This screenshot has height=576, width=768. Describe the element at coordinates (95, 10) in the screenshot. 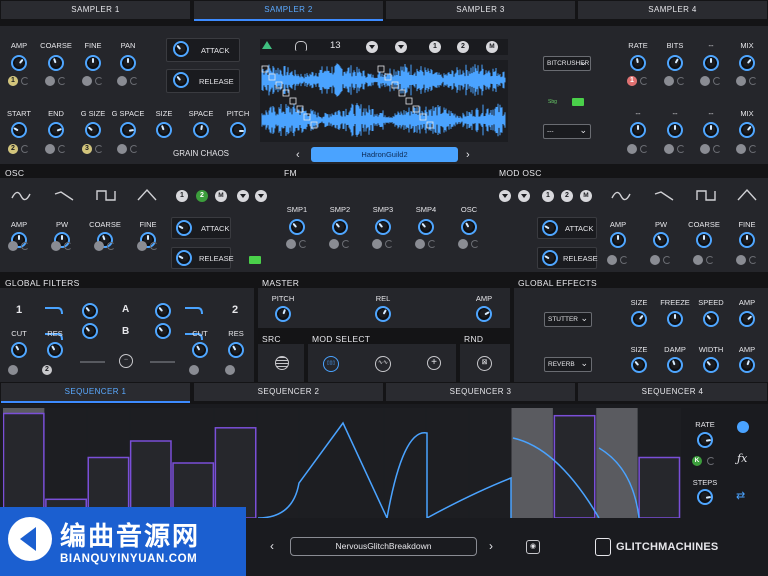

I see `sampler-tab-1: SAMPLER 1` at that location.